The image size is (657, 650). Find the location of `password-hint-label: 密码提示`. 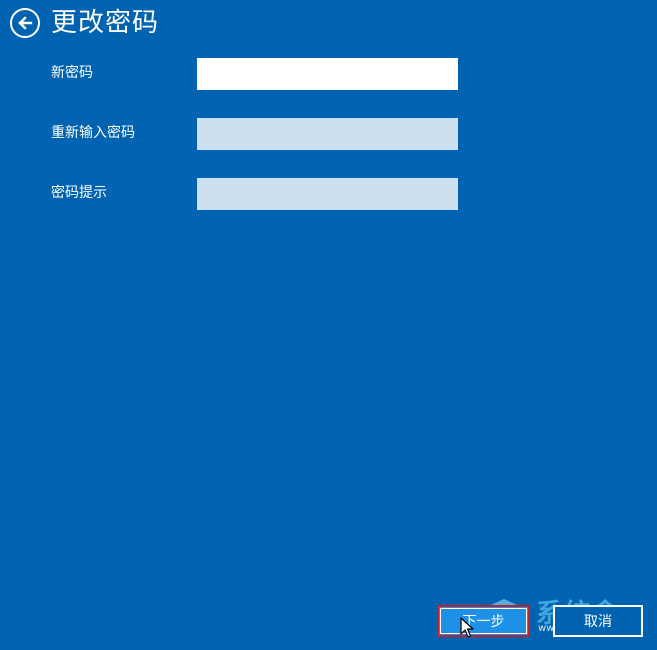

password-hint-label: 密码提示 is located at coordinates (79, 193).